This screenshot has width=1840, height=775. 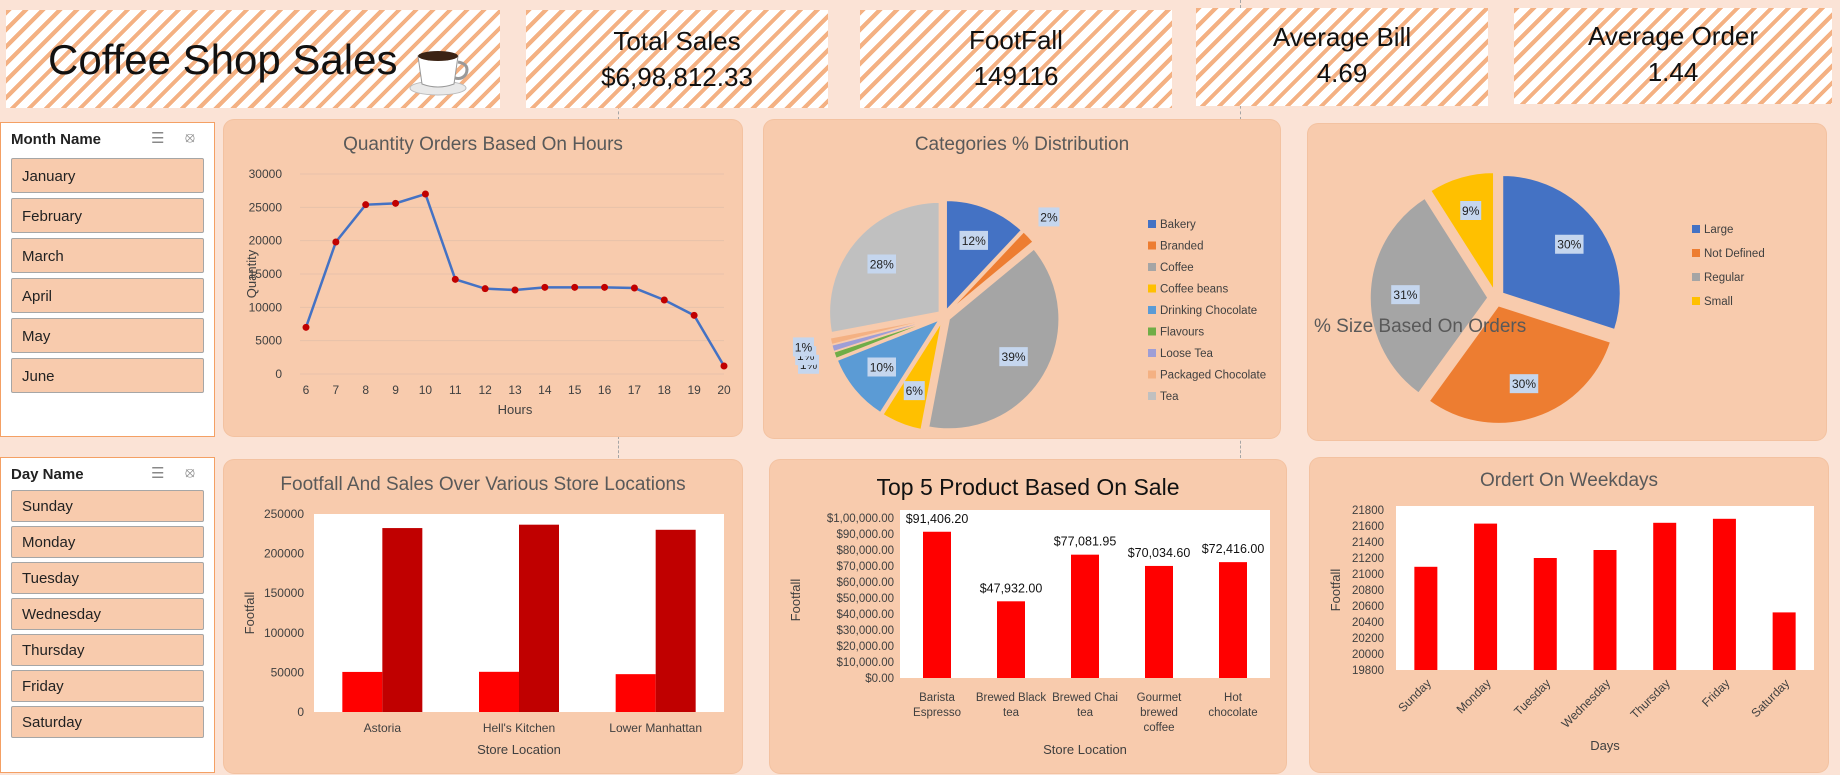 What do you see at coordinates (251, 273) in the screenshot?
I see `y-axis-title: Quantity` at bounding box center [251, 273].